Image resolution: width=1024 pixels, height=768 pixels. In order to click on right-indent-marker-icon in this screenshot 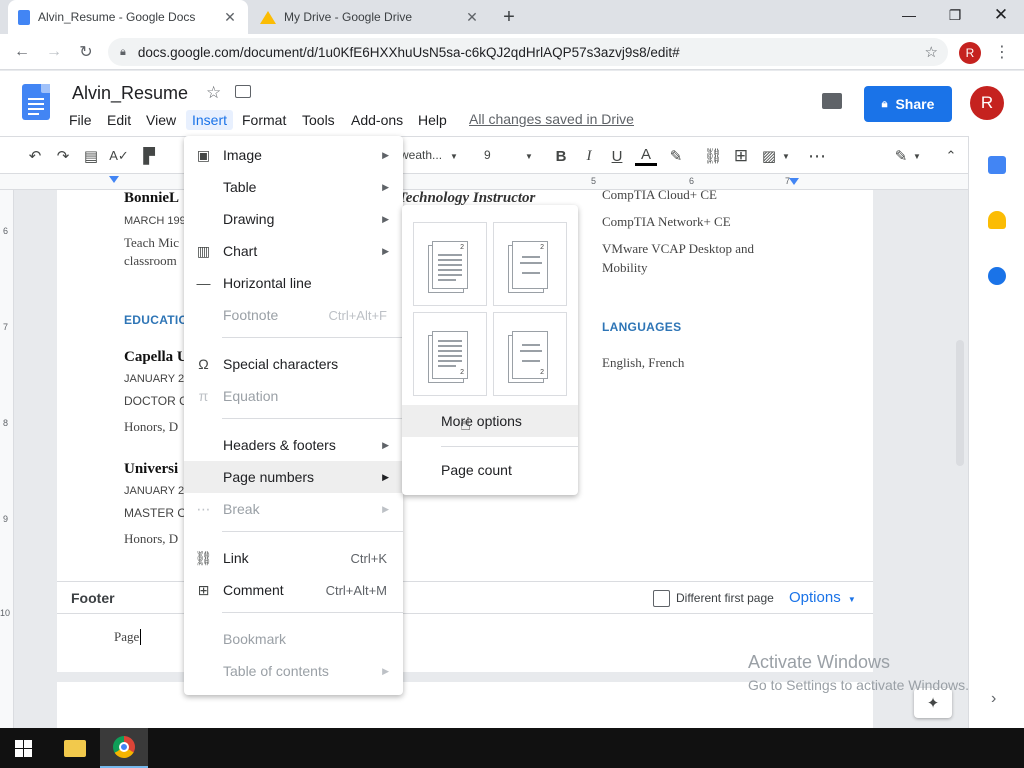, I will do `click(794, 181)`.